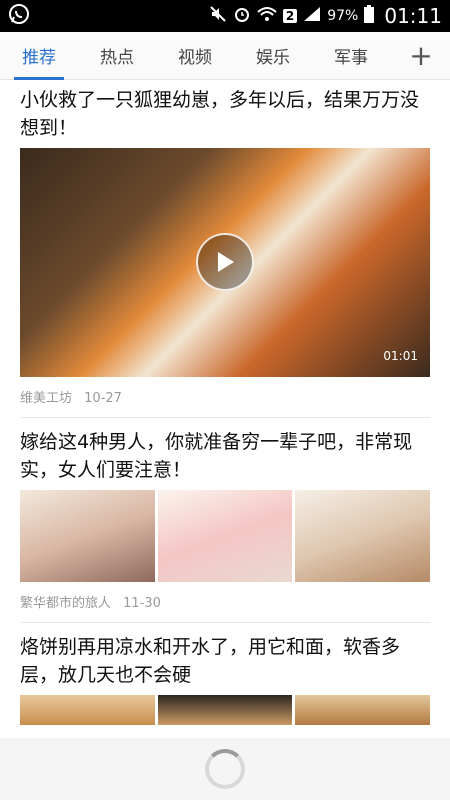 The image size is (450, 800). I want to click on tab-entertainment: 娱乐, so click(273, 56).